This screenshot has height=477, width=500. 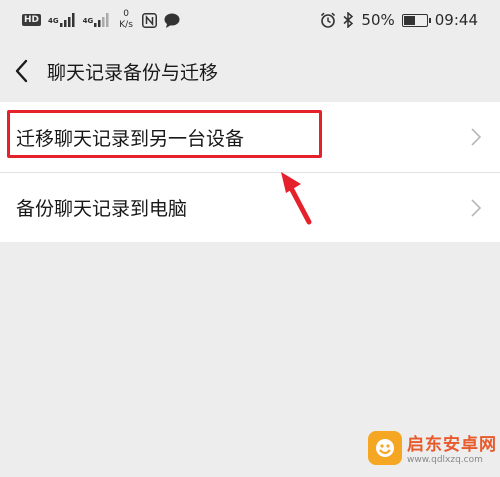 I want to click on status-left: HD 4G 4G 0 K/s, so click(x=101, y=20).